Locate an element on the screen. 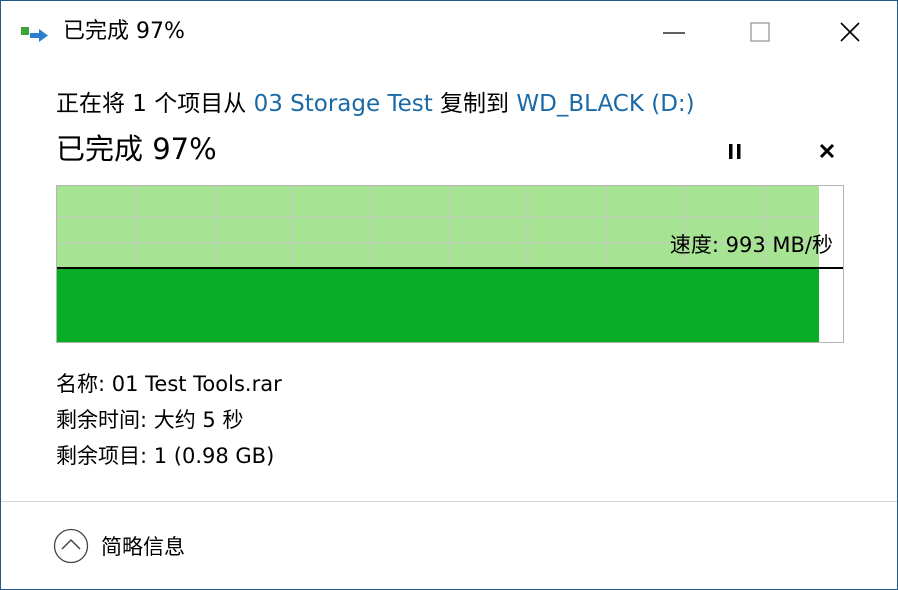 The height and width of the screenshot is (590, 898). minimize-button is located at coordinates (674, 33).